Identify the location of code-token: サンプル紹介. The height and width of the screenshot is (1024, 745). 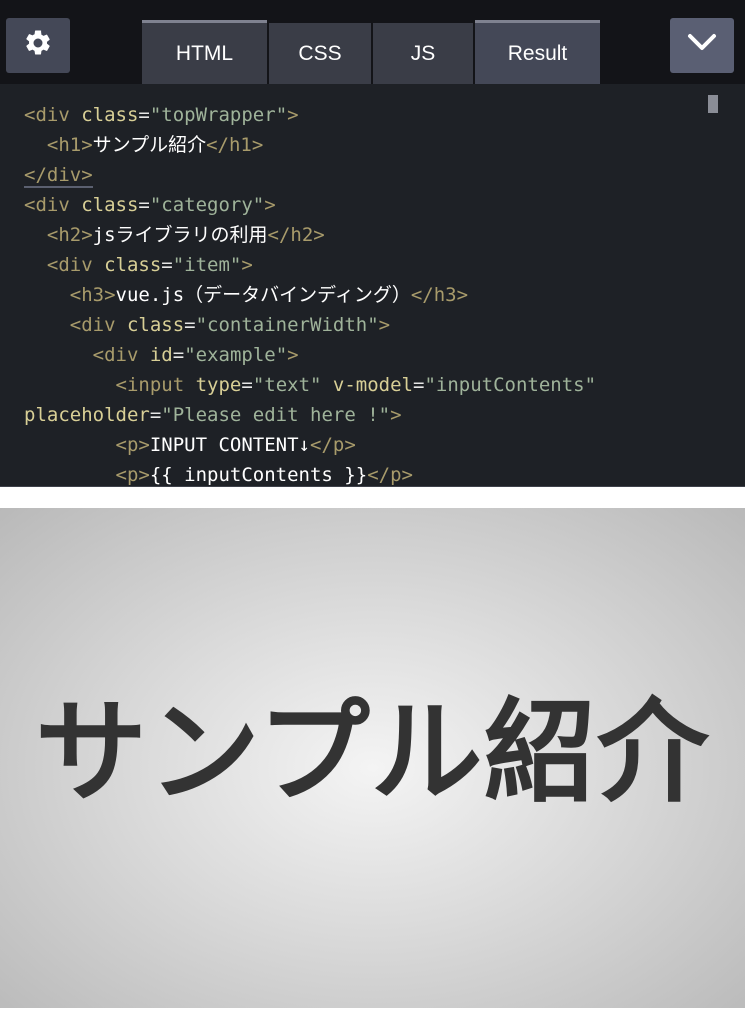
(149, 145).